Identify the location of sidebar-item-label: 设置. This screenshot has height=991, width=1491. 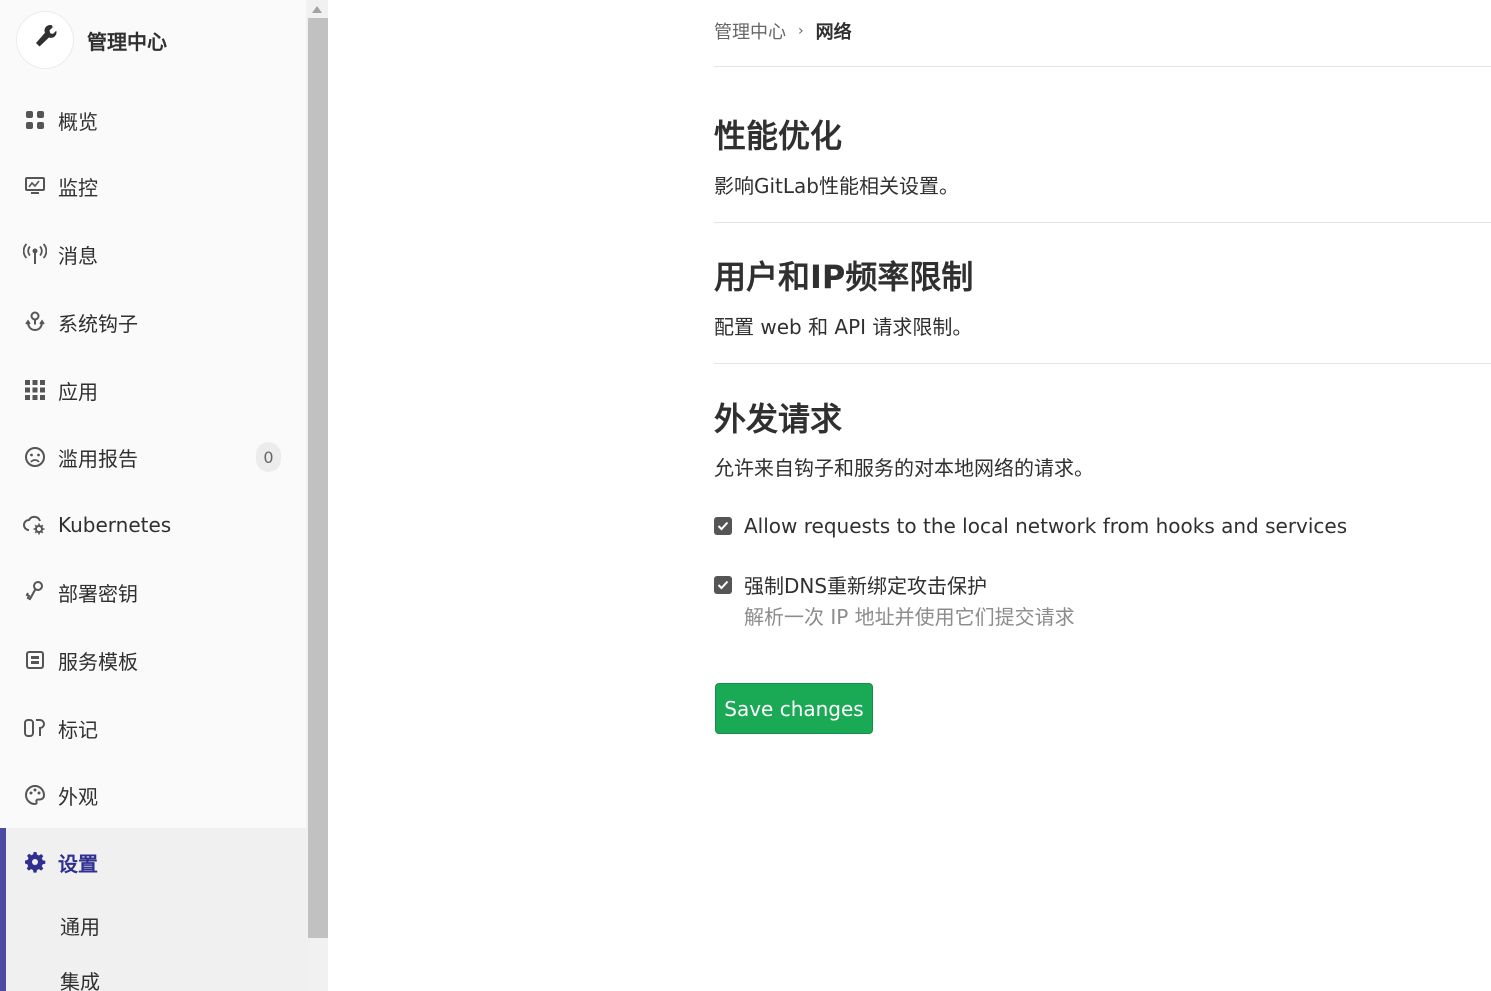
(78, 863).